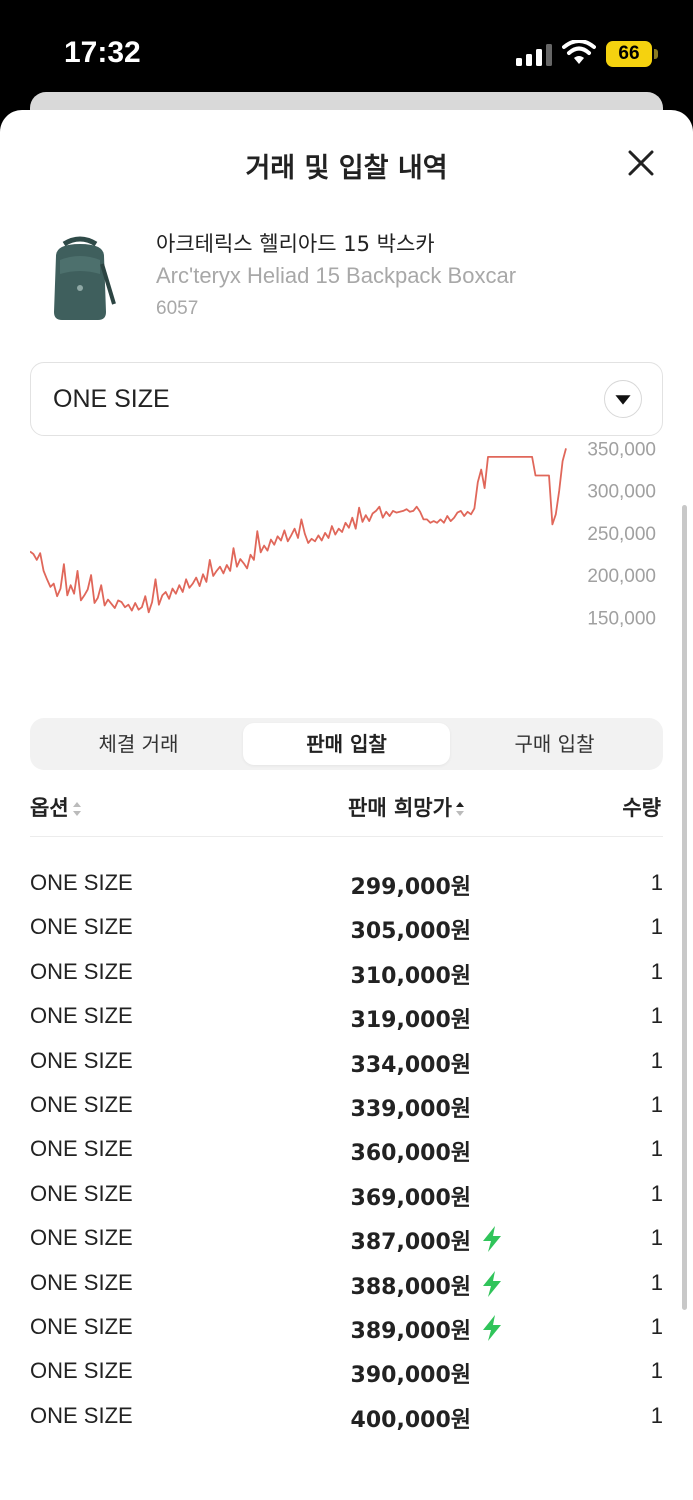  Describe the element at coordinates (138, 744) in the screenshot. I see `tab-completed-trades: 체결 거래` at that location.